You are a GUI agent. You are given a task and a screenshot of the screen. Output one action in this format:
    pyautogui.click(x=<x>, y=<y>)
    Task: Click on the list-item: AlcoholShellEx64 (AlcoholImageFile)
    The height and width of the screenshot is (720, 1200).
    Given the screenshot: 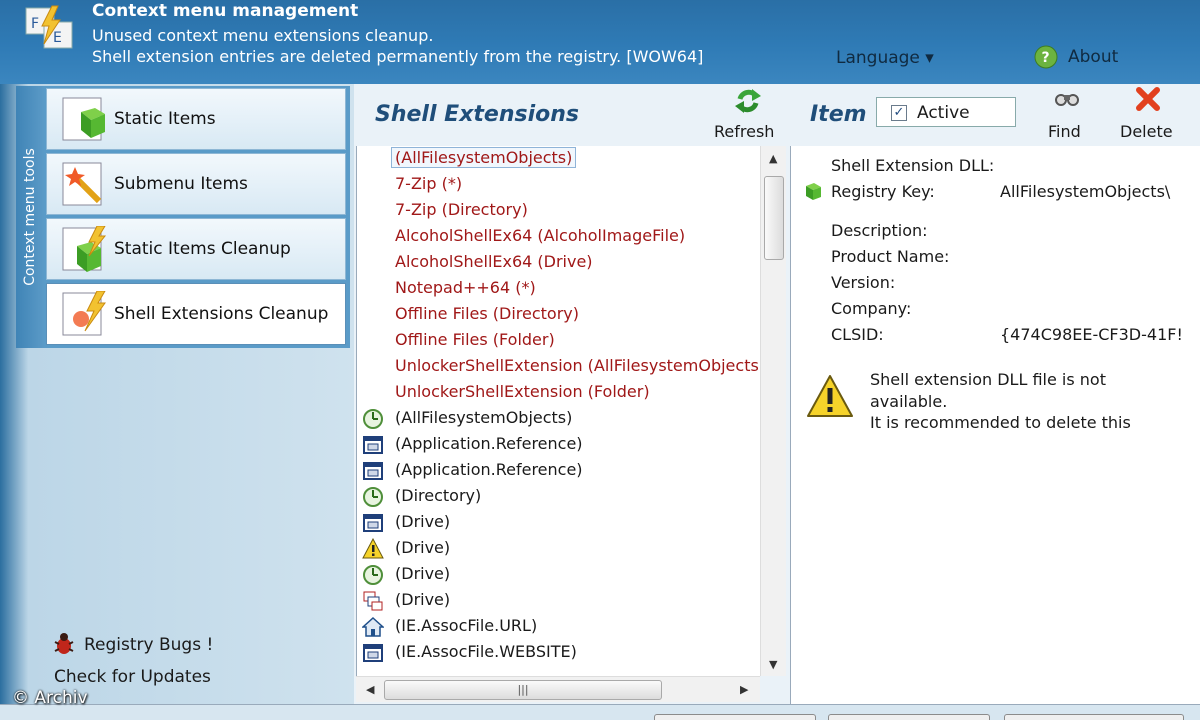 What is the action you would take?
    pyautogui.click(x=558, y=237)
    